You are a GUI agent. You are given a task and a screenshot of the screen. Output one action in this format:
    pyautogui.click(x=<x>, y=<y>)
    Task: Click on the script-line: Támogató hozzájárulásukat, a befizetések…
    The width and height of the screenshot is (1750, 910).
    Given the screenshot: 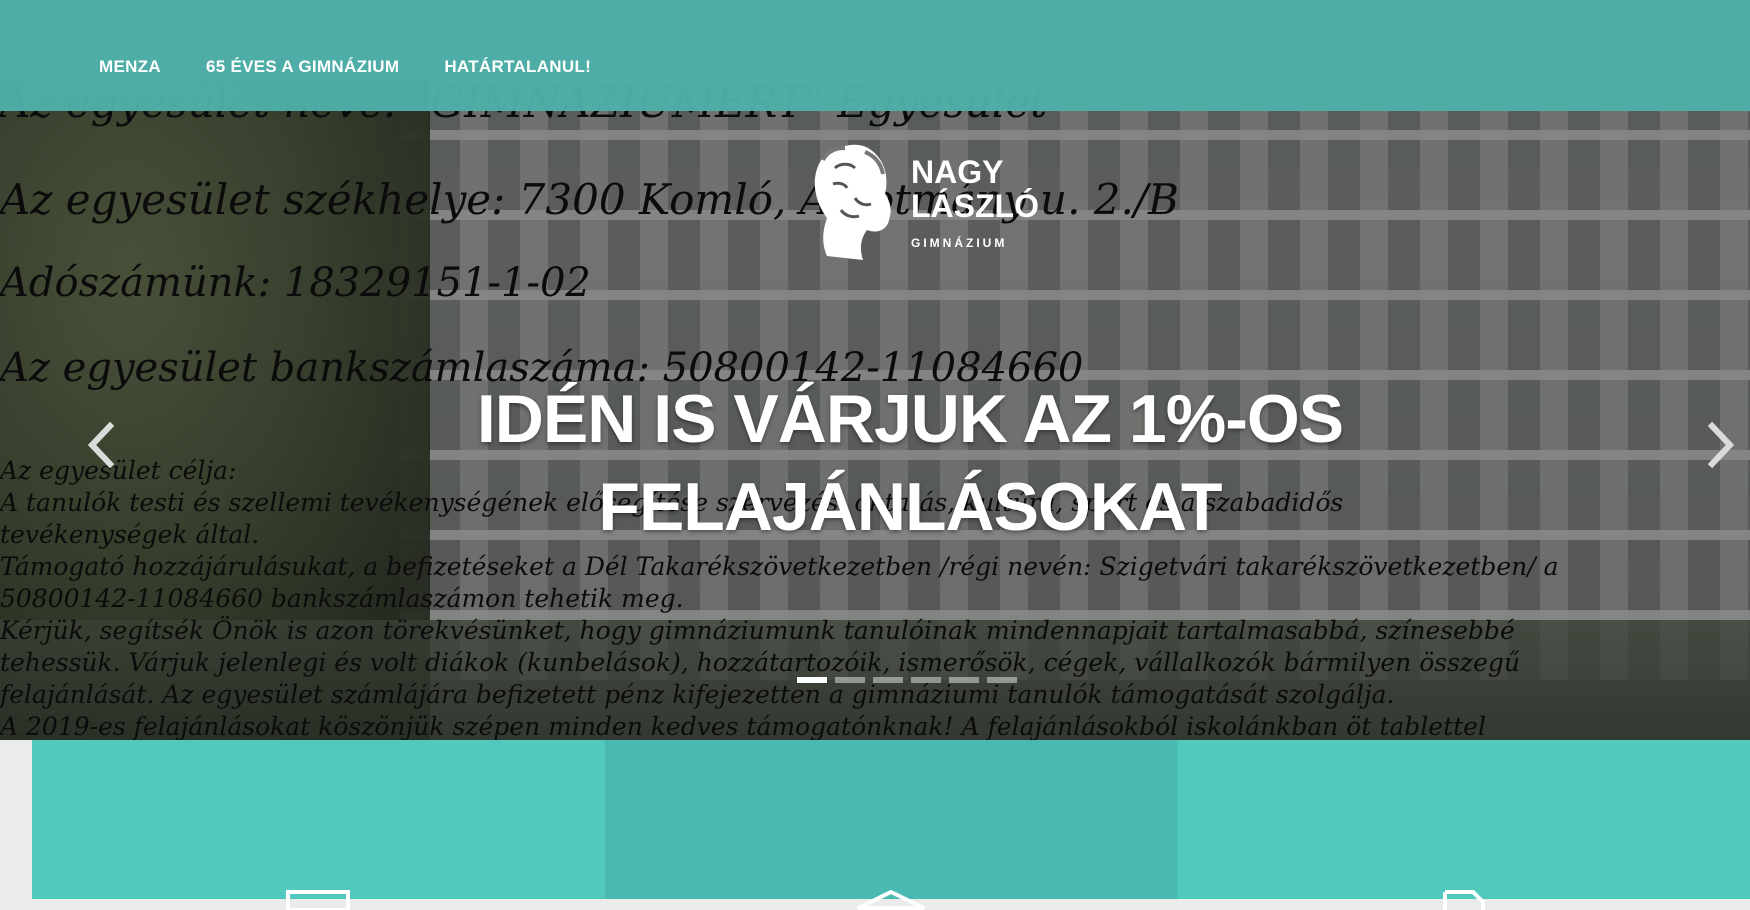 What is the action you would take?
    pyautogui.click(x=779, y=566)
    